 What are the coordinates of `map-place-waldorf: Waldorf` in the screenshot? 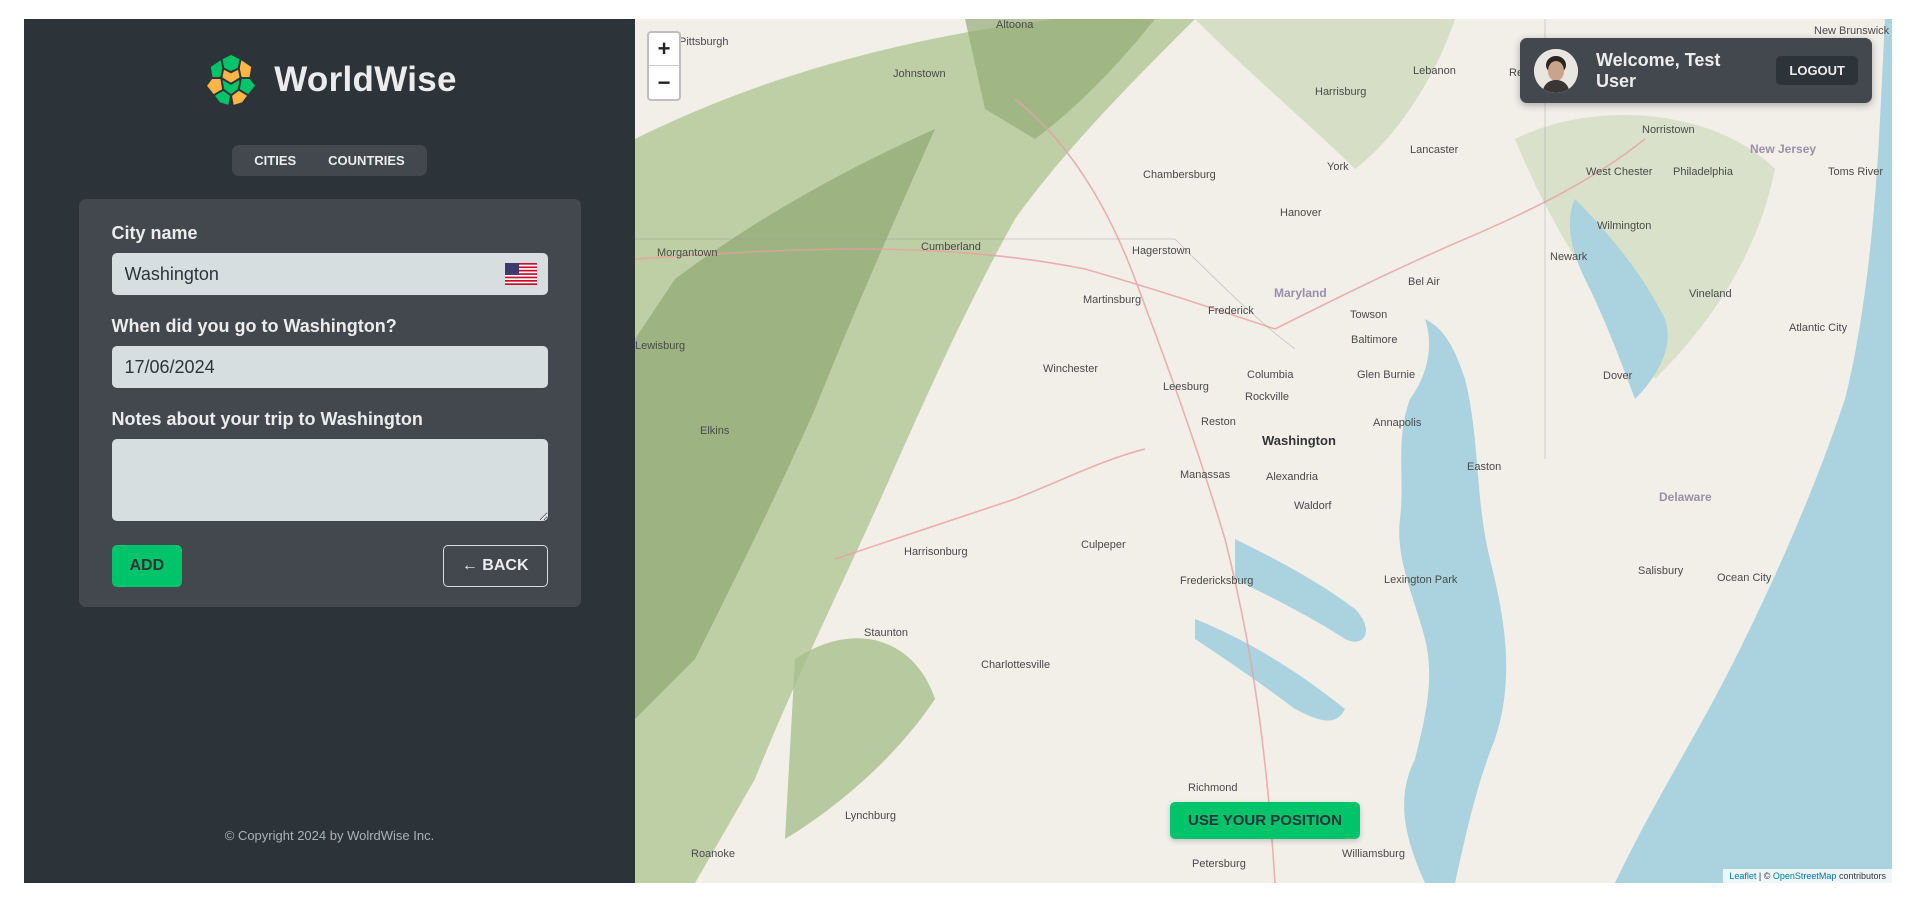 It's located at (1313, 506).